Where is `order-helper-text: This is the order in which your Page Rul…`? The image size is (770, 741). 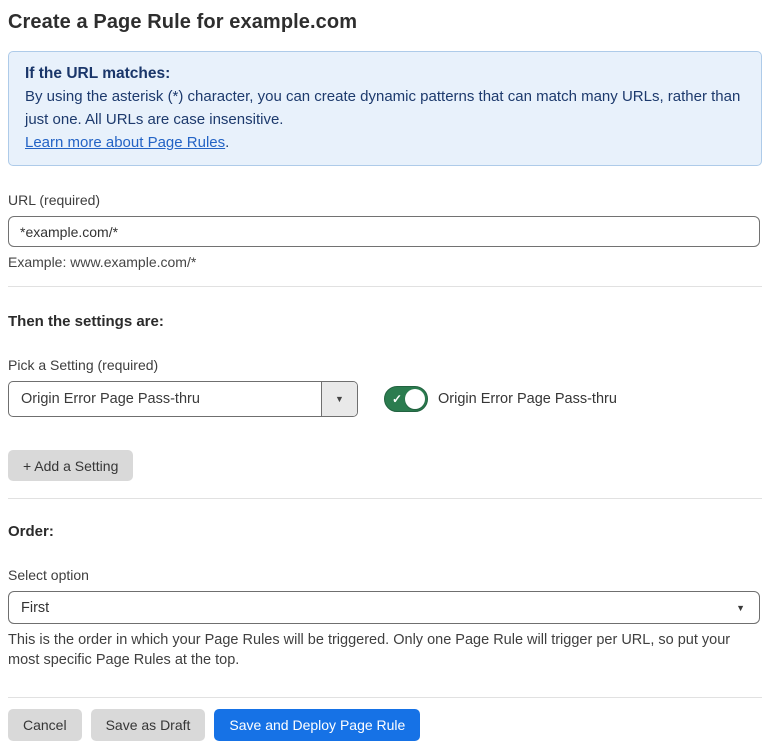 order-helper-text: This is the order in which your Page Rul… is located at coordinates (369, 650).